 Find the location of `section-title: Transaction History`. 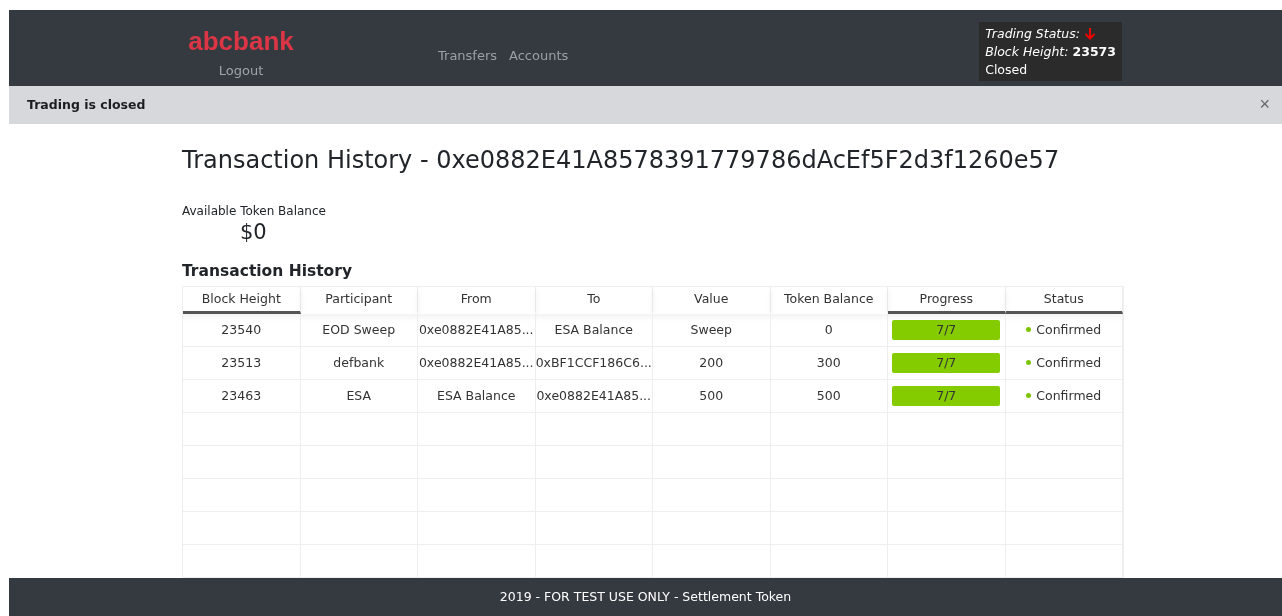

section-title: Transaction History is located at coordinates (267, 270).